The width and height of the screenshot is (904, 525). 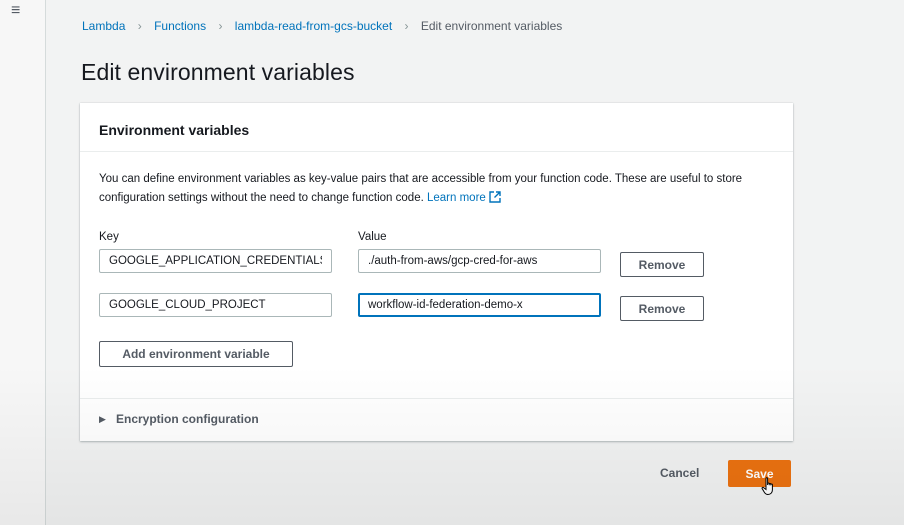 What do you see at coordinates (679, 473) in the screenshot?
I see `cancel-button: Cancel` at bounding box center [679, 473].